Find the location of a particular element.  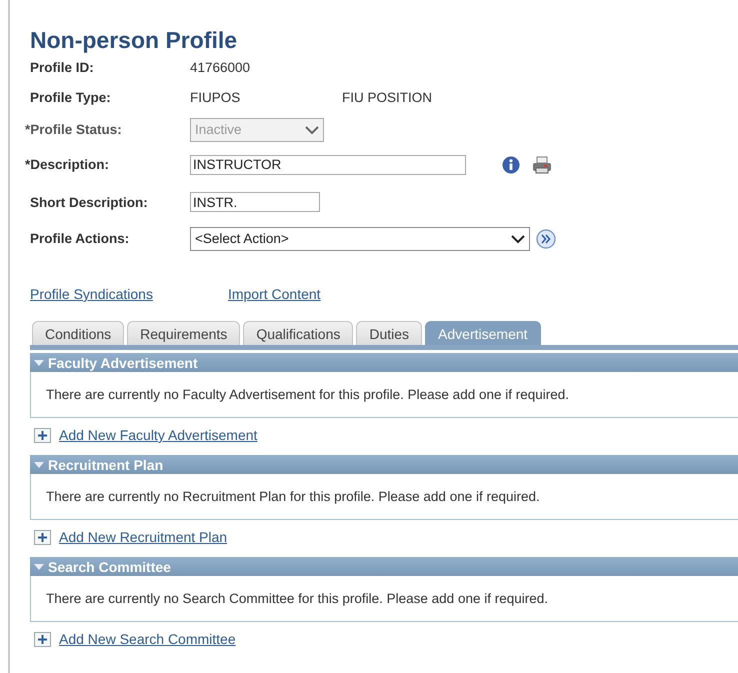

field-label: Profile ID: is located at coordinates (62, 67).